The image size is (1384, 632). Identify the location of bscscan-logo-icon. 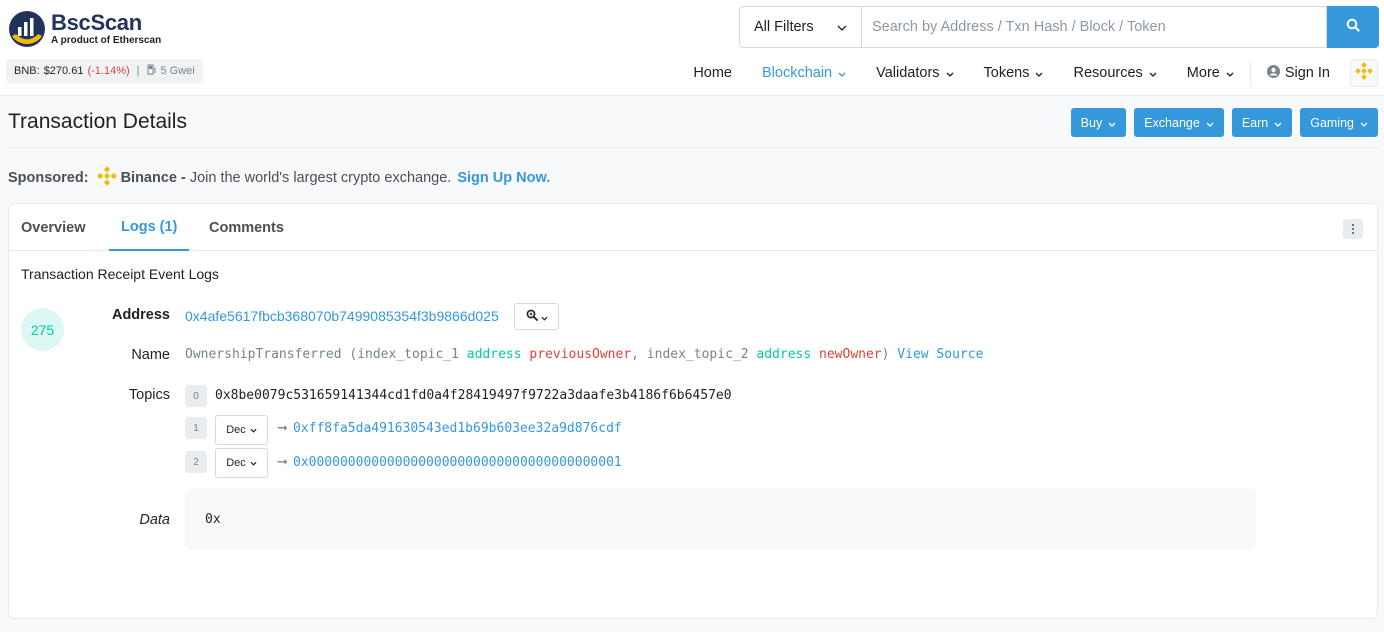
(27, 29).